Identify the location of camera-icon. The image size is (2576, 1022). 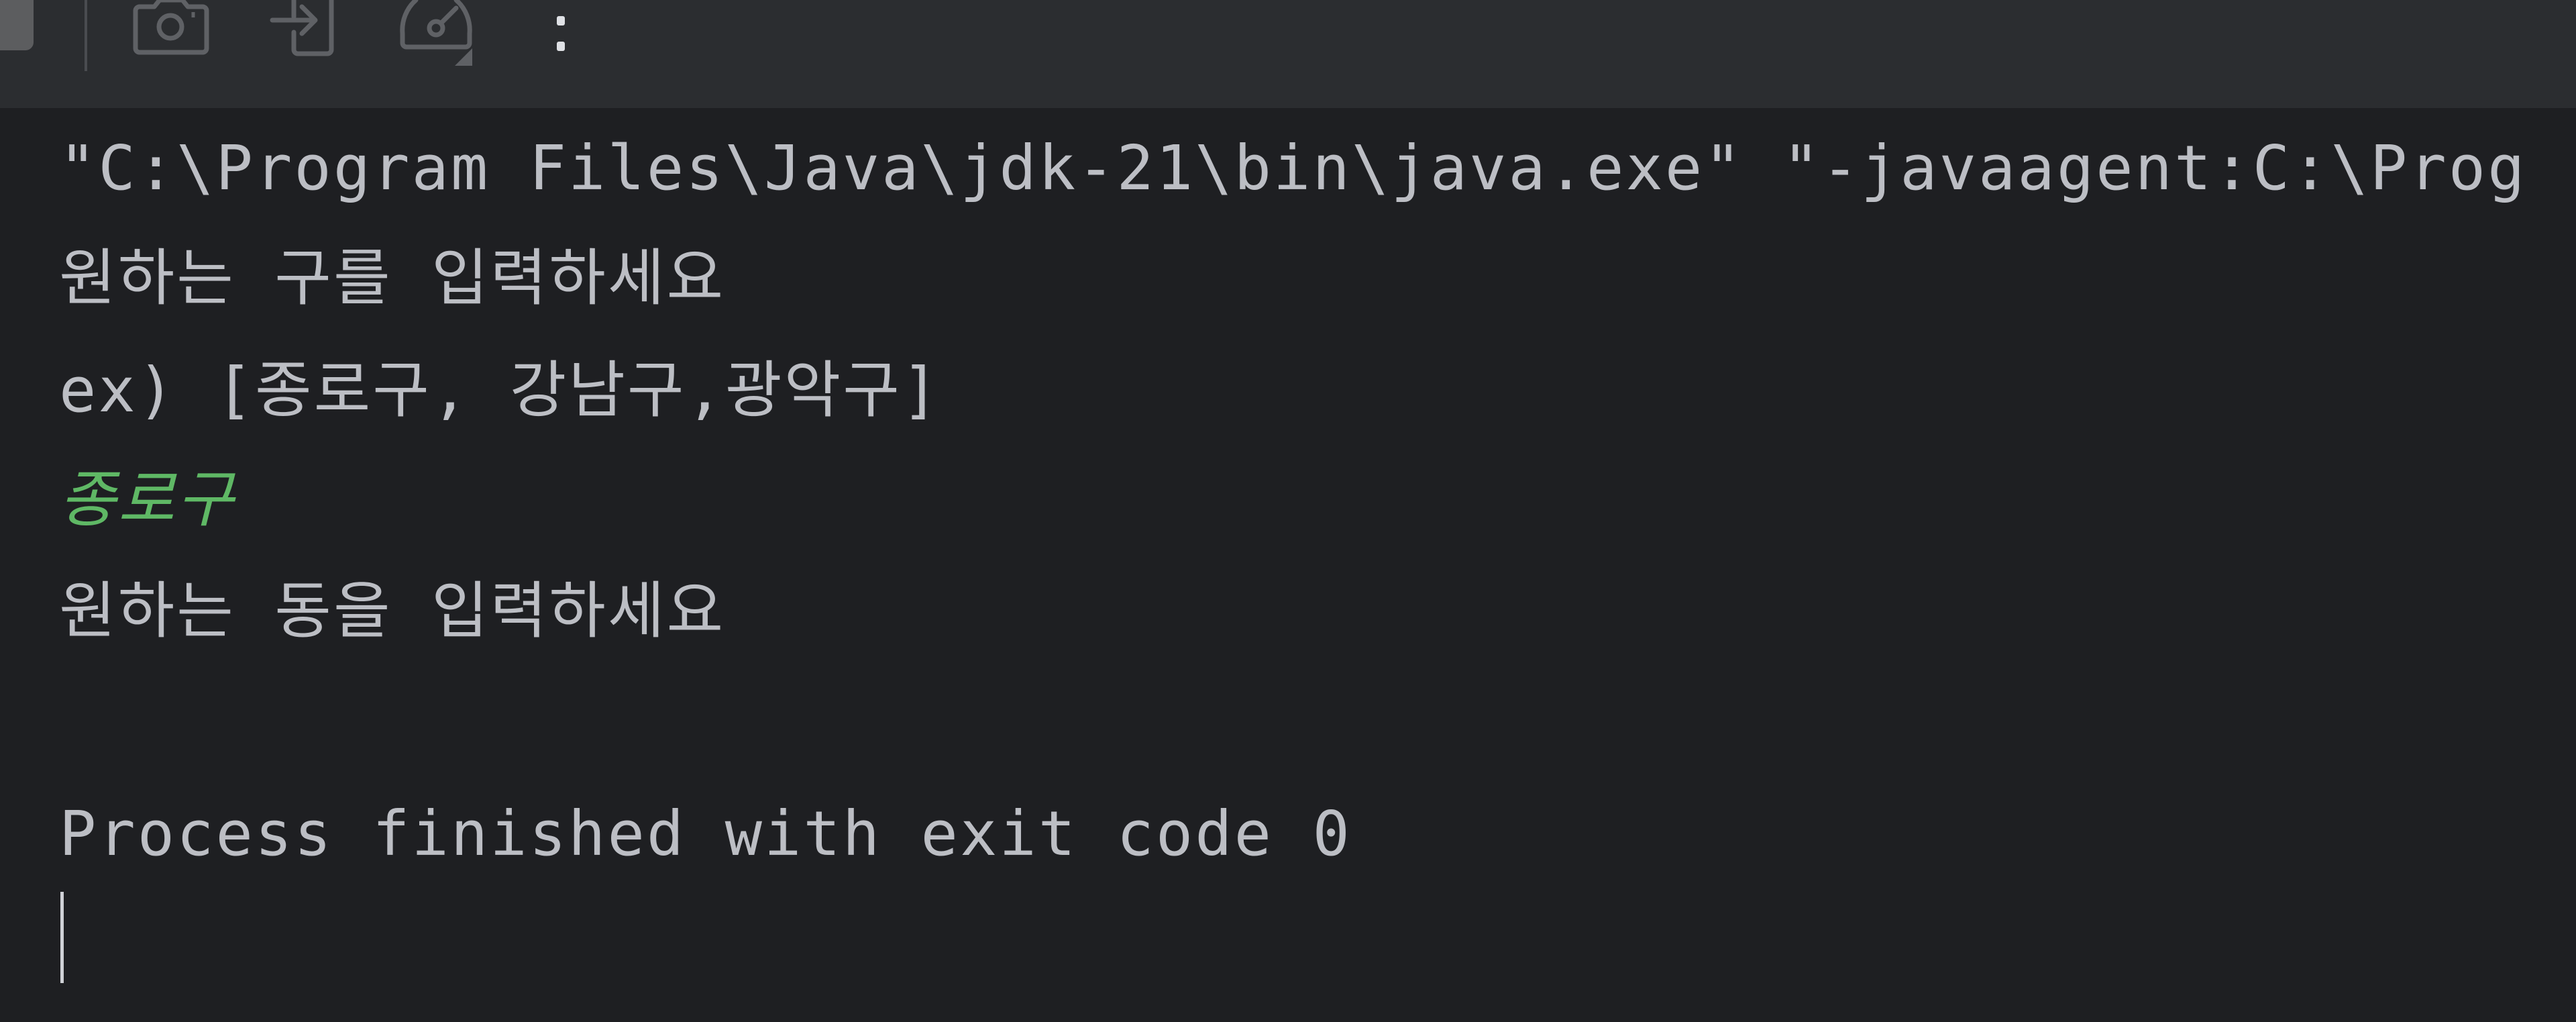
(171, 28).